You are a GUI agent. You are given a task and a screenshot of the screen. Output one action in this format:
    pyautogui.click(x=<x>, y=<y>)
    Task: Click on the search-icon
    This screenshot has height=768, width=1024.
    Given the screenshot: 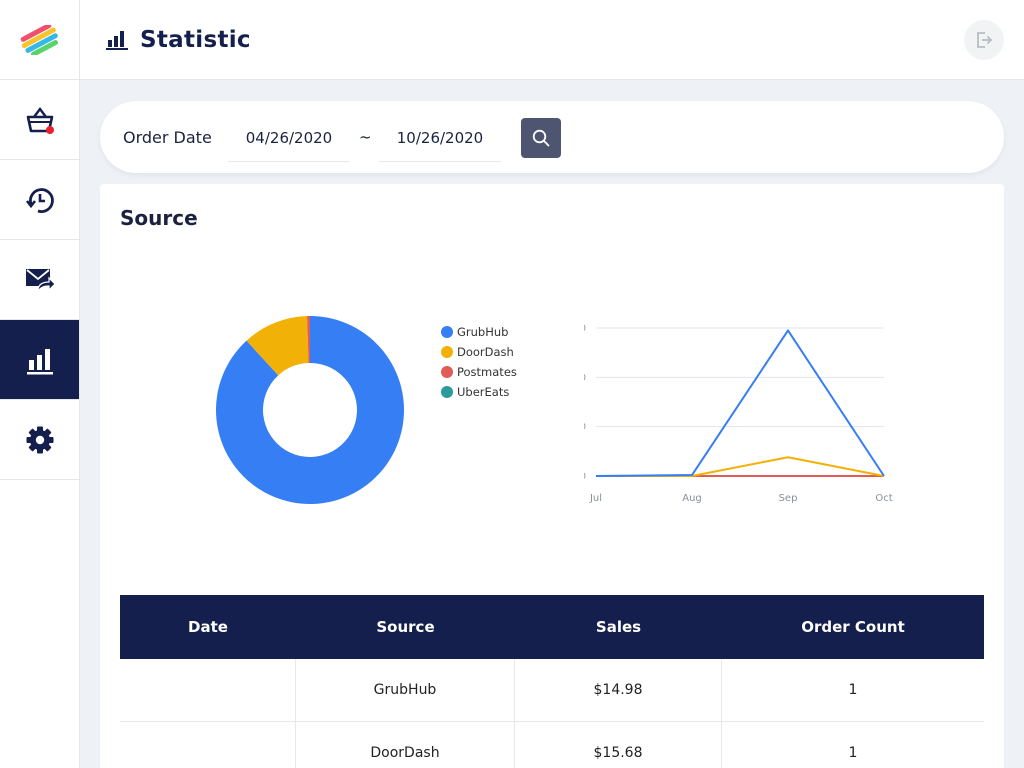 What is the action you would take?
    pyautogui.click(x=541, y=138)
    